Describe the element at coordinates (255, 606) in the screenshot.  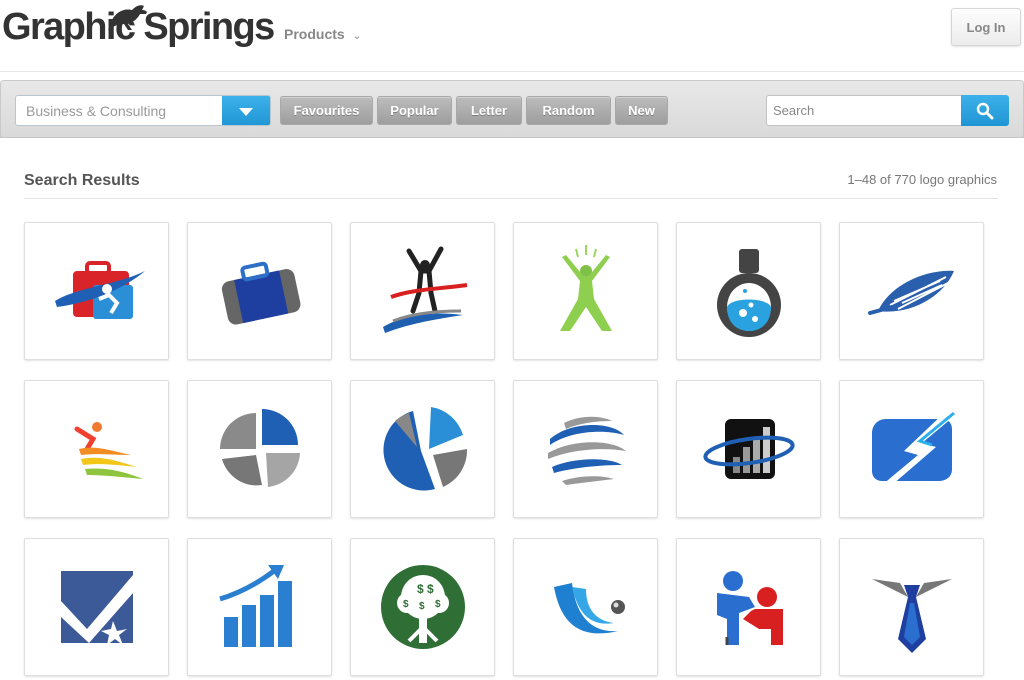
I see `growth-arrow-chart-icon` at that location.